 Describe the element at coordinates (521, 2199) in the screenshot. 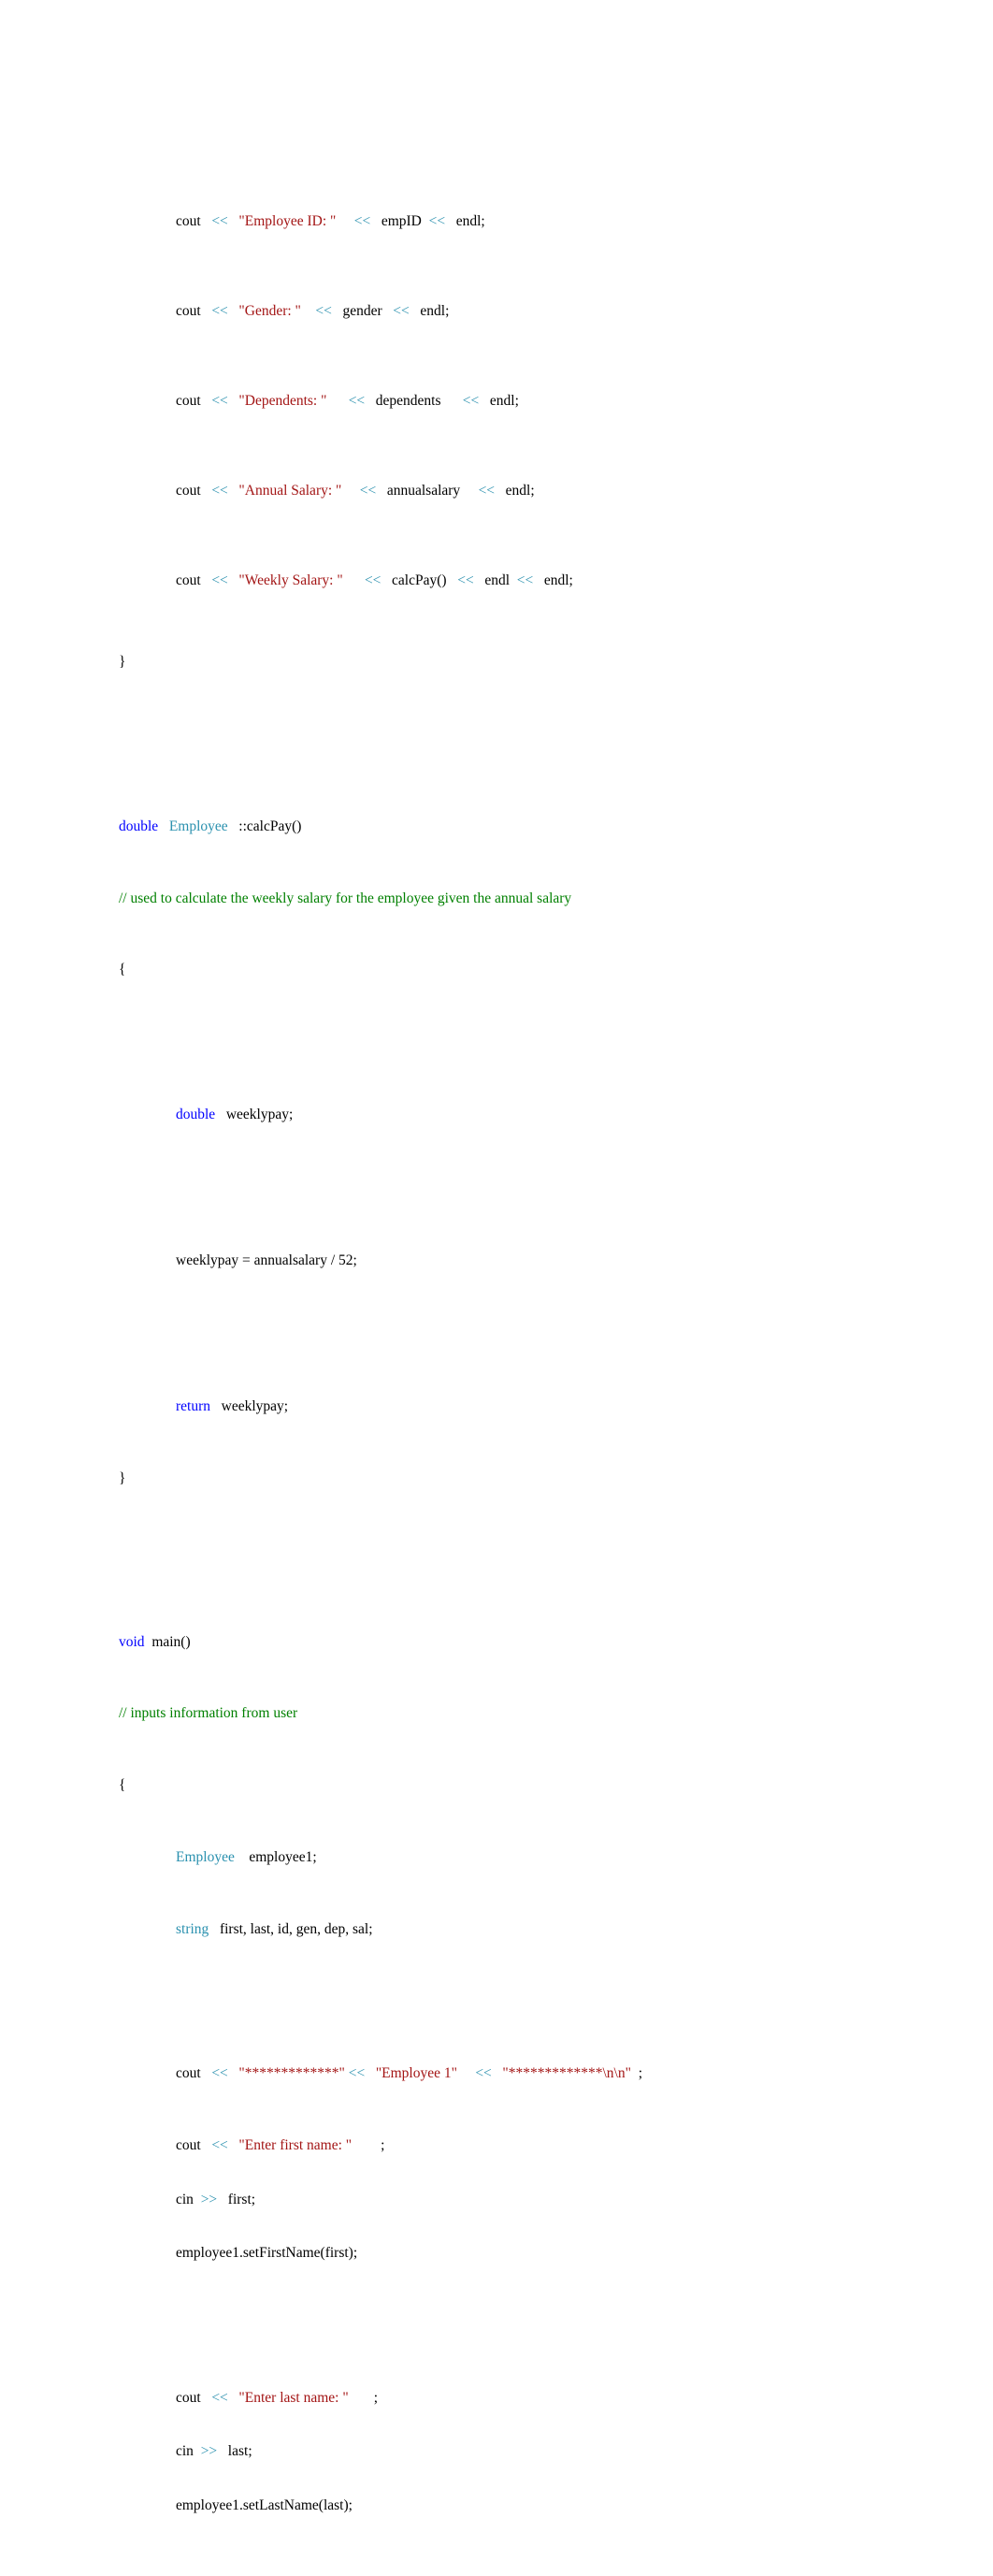

I see `code-line-cin-first: cin >> first;` at that location.